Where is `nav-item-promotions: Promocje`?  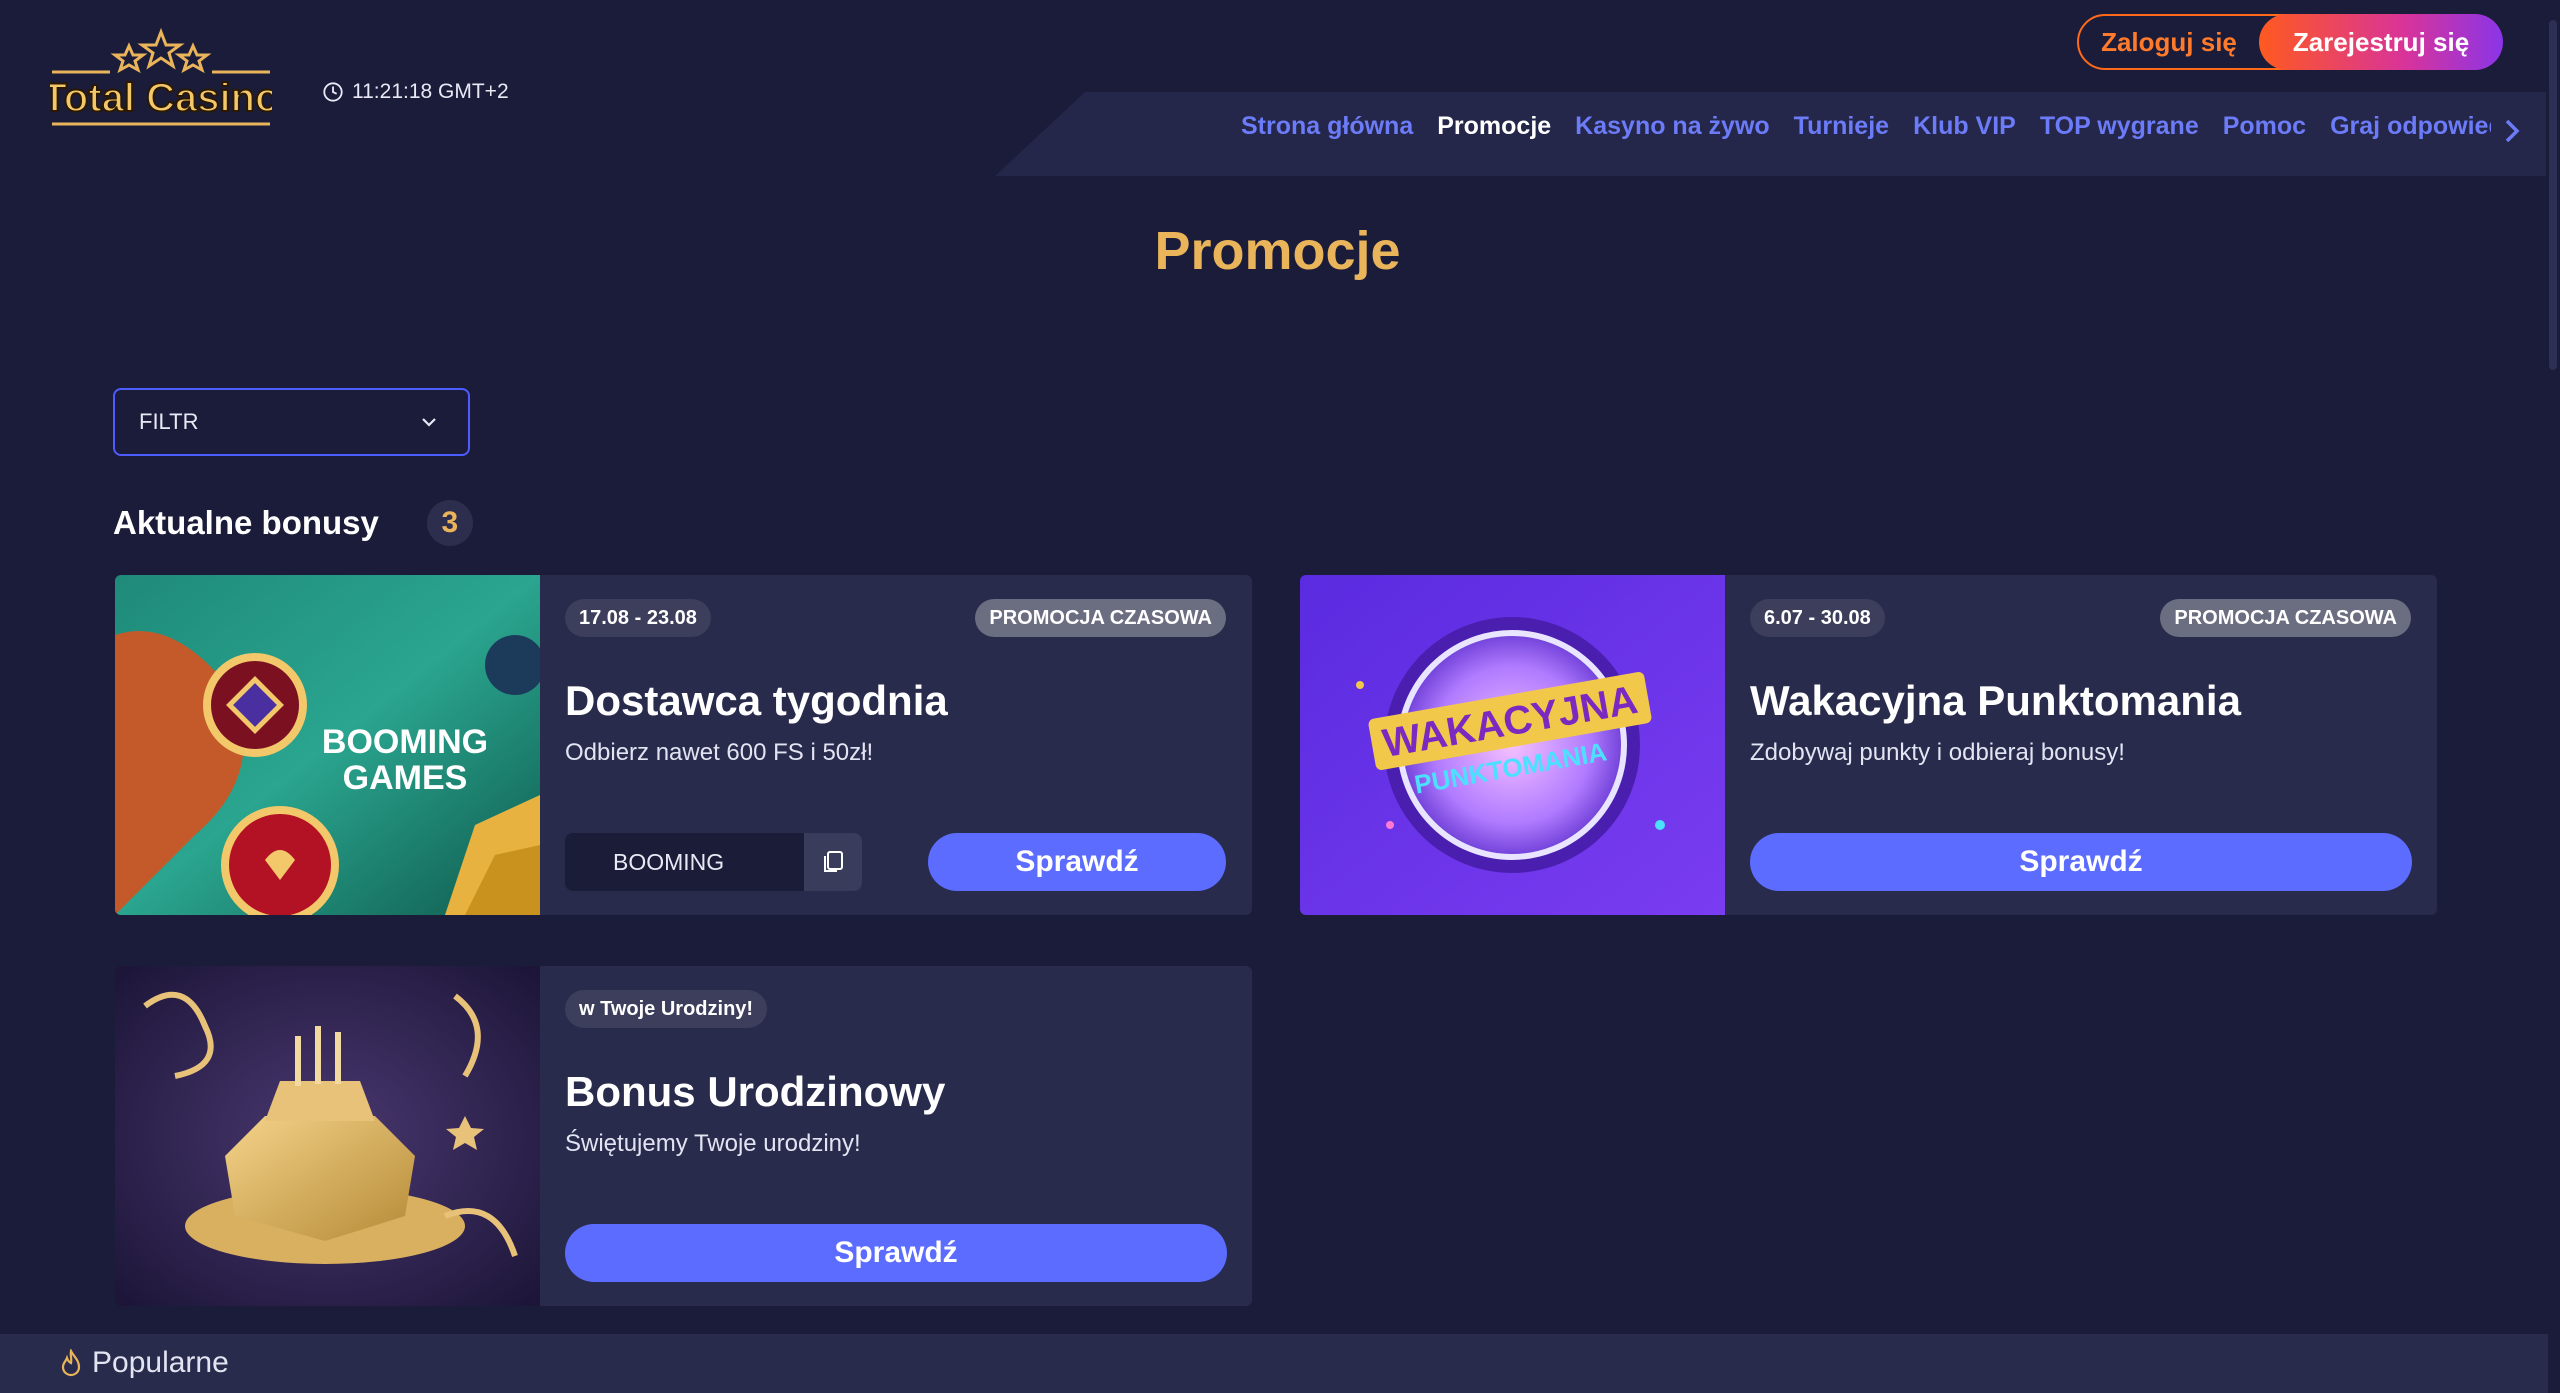 nav-item-promotions: Promocje is located at coordinates (1494, 132).